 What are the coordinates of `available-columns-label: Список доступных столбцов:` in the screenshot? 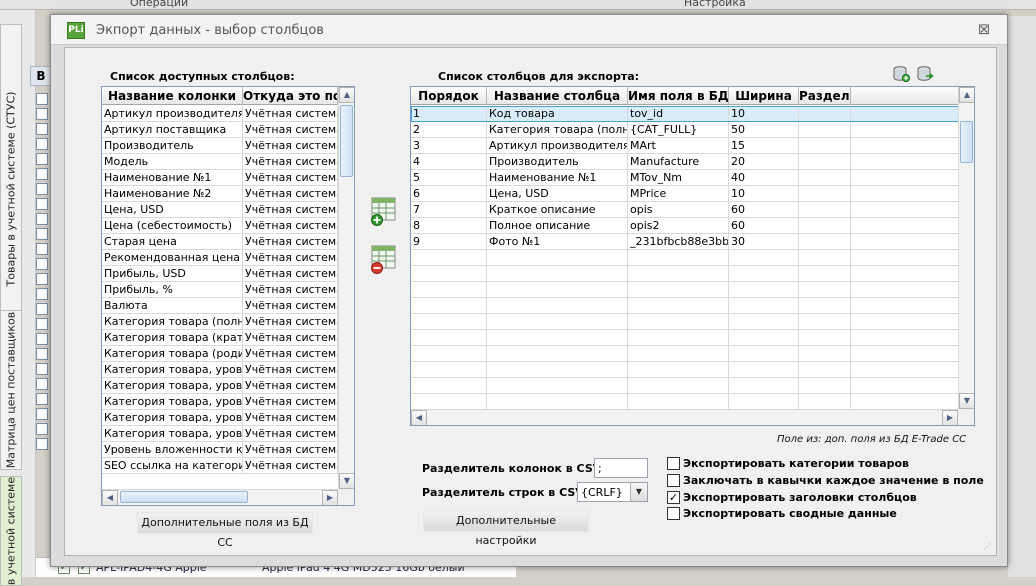 It's located at (202, 76).